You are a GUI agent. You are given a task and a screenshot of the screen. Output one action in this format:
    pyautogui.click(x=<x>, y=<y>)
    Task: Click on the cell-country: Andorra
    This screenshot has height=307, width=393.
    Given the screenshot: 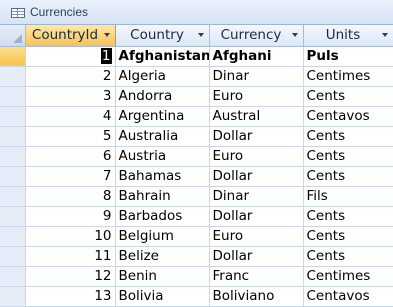 What is the action you would take?
    pyautogui.click(x=162, y=96)
    